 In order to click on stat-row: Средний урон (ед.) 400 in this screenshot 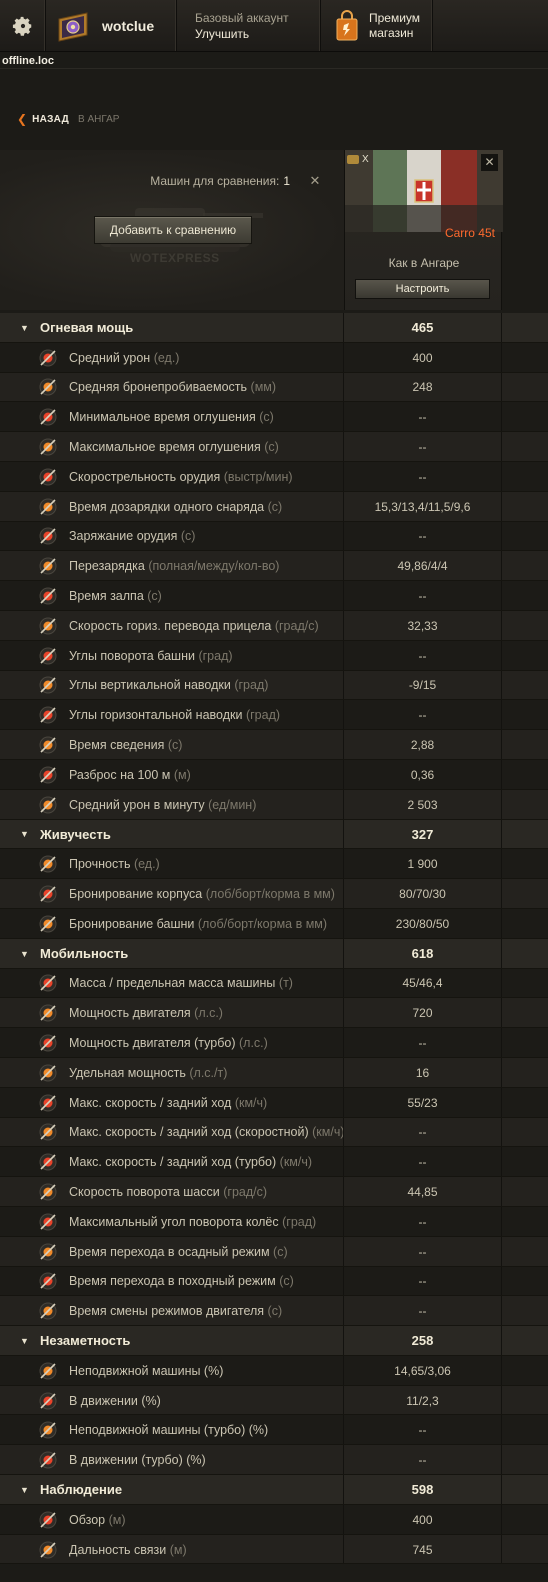, I will do `click(274, 357)`.